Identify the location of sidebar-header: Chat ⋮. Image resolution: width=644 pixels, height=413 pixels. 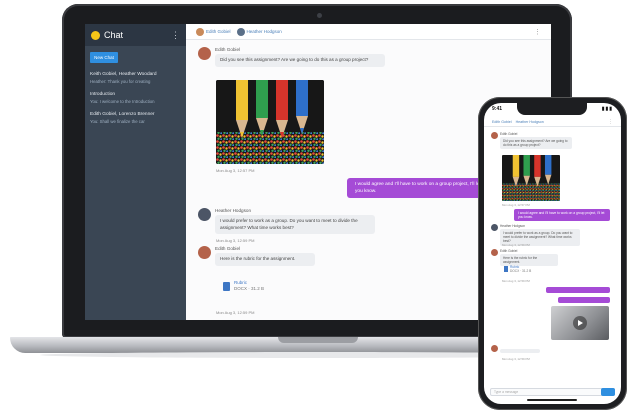
(135, 35).